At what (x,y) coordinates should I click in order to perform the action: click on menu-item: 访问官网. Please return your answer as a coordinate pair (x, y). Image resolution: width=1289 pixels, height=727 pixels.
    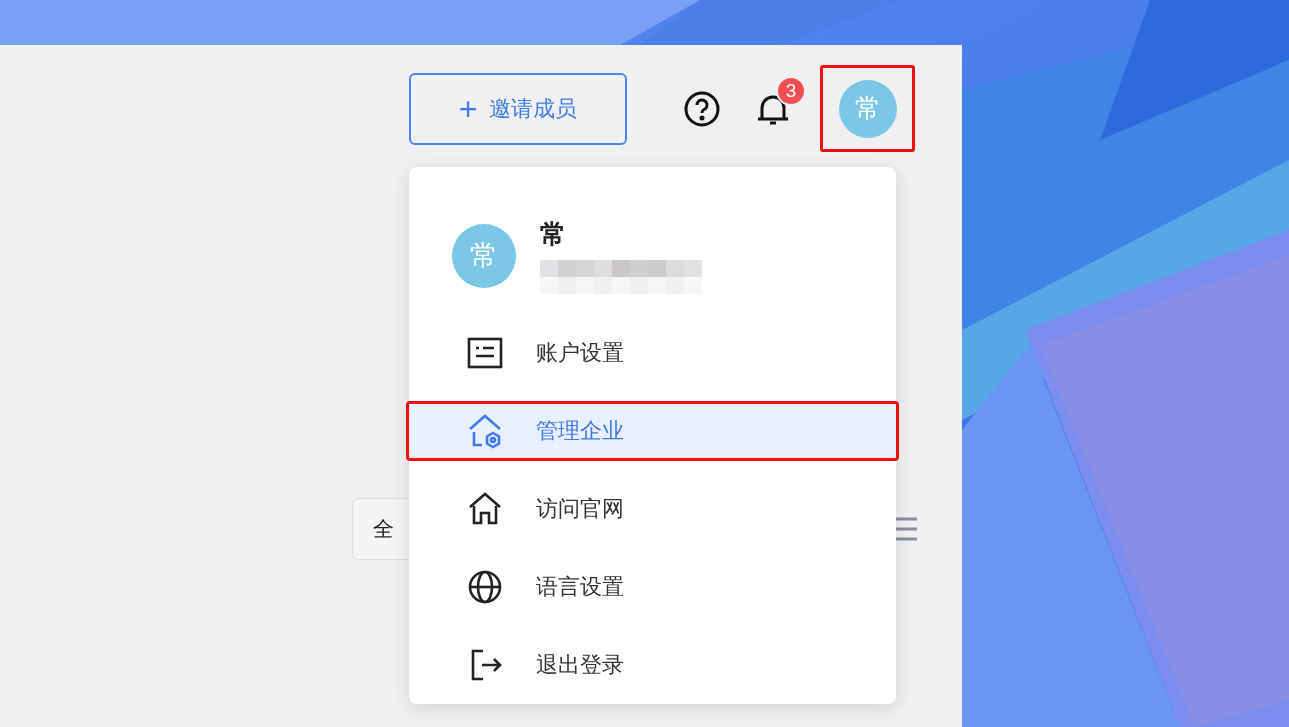
    Looking at the image, I should click on (652, 509).